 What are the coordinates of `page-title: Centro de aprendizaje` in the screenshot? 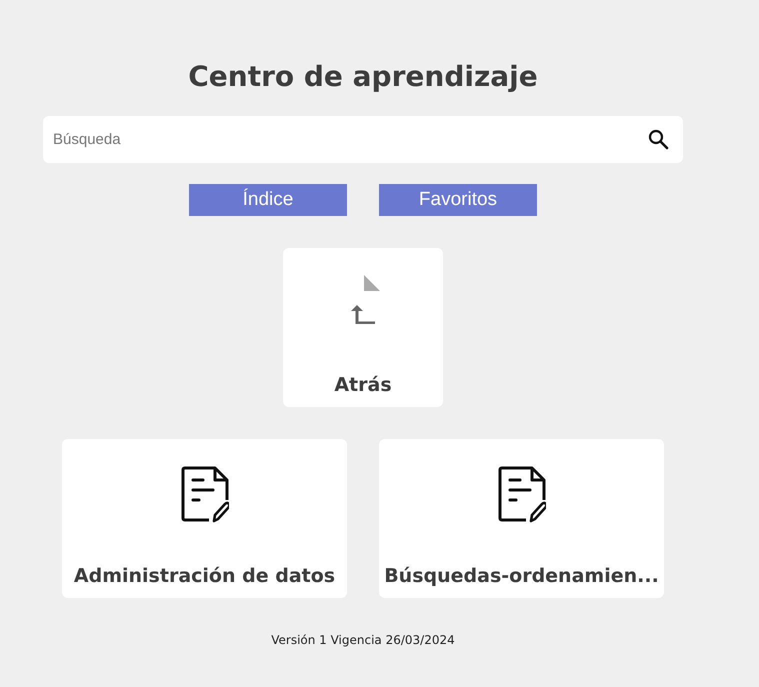 It's located at (363, 76).